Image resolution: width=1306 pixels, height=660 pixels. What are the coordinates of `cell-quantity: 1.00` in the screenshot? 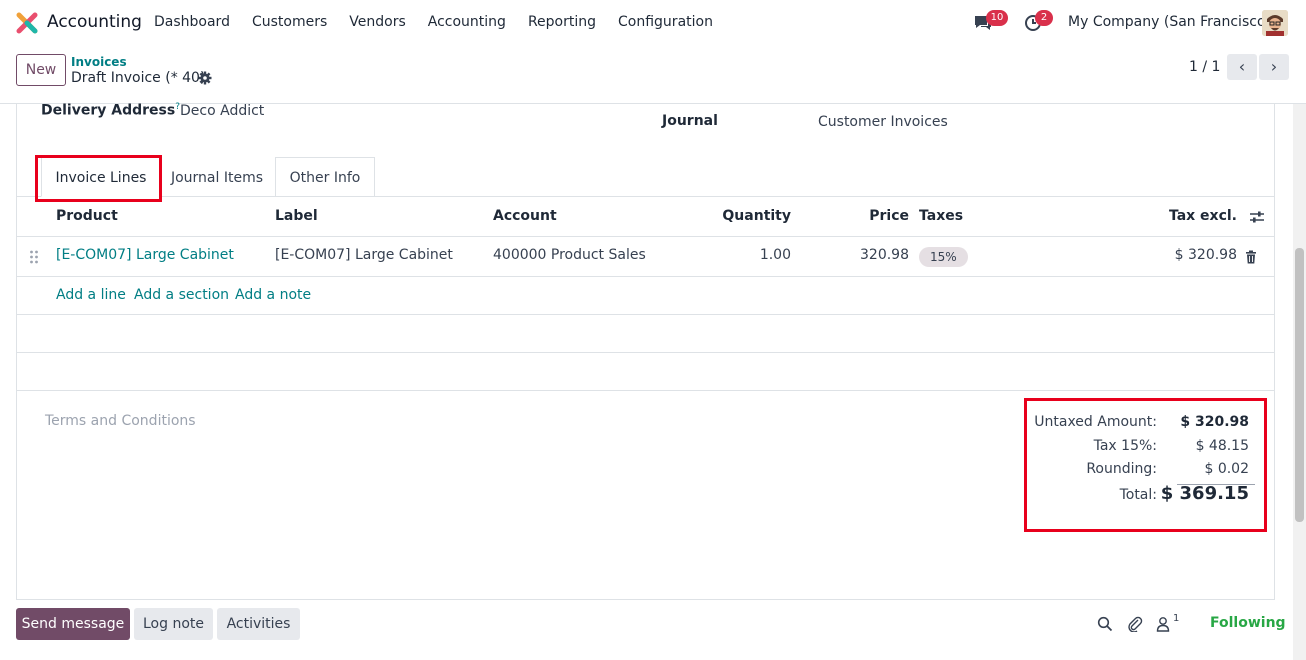 It's located at (775, 255).